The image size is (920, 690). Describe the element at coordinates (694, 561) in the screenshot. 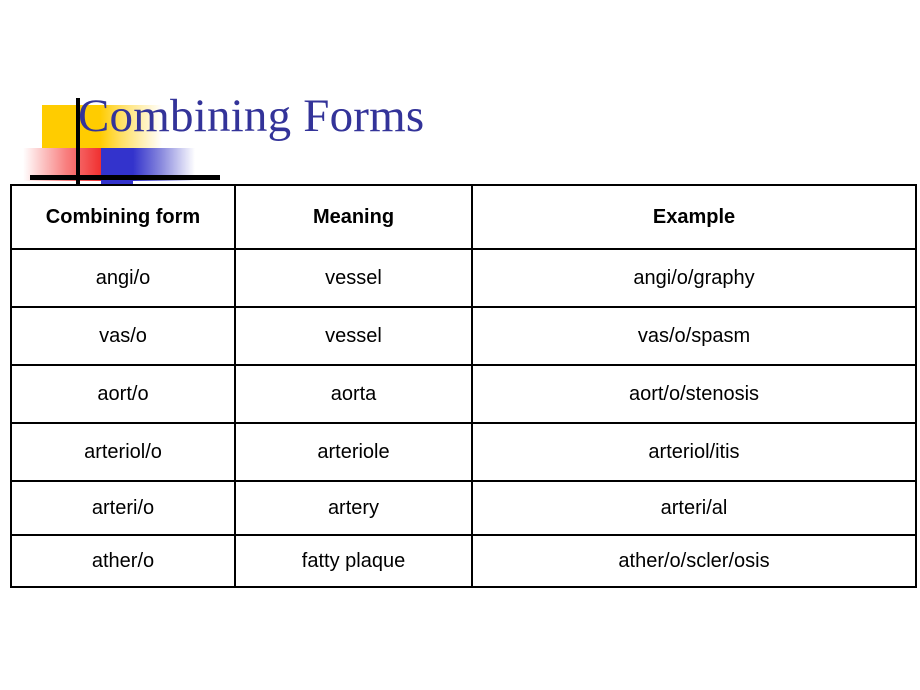

I see `cell-example: ather/o/scler/osis` at that location.